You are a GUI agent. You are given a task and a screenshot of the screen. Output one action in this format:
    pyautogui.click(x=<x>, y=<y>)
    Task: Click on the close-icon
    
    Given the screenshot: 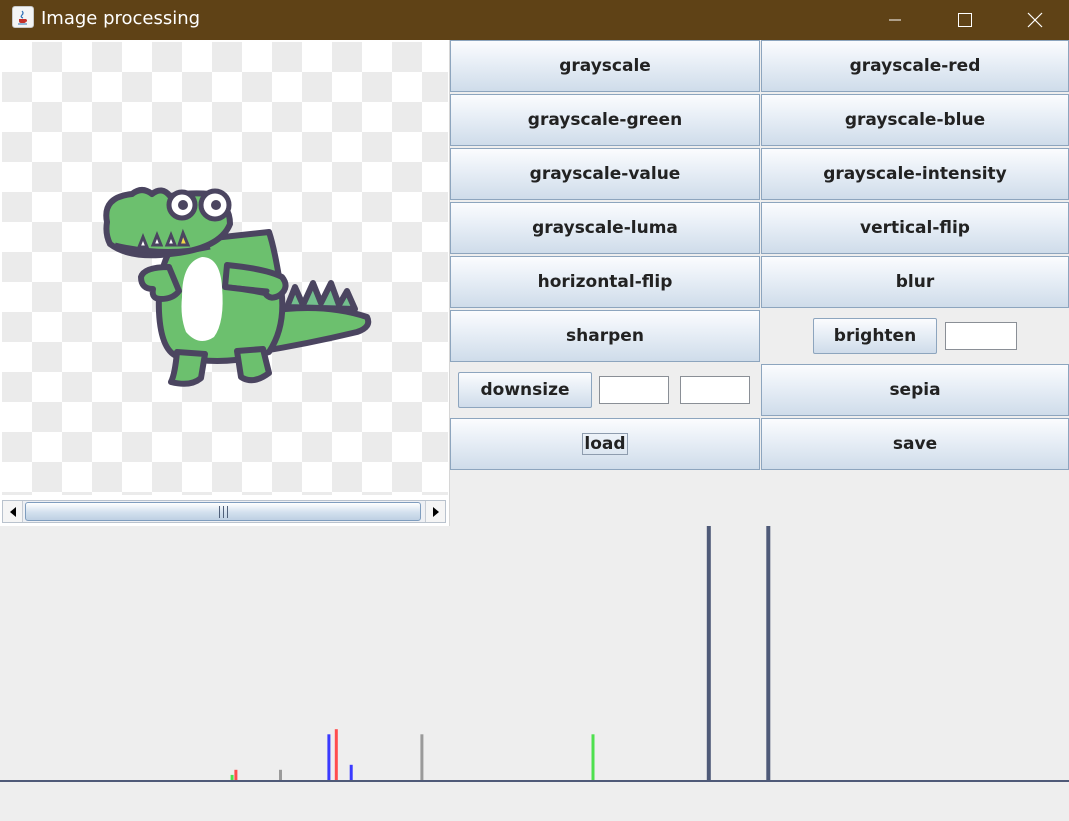 What is the action you would take?
    pyautogui.click(x=1035, y=20)
    